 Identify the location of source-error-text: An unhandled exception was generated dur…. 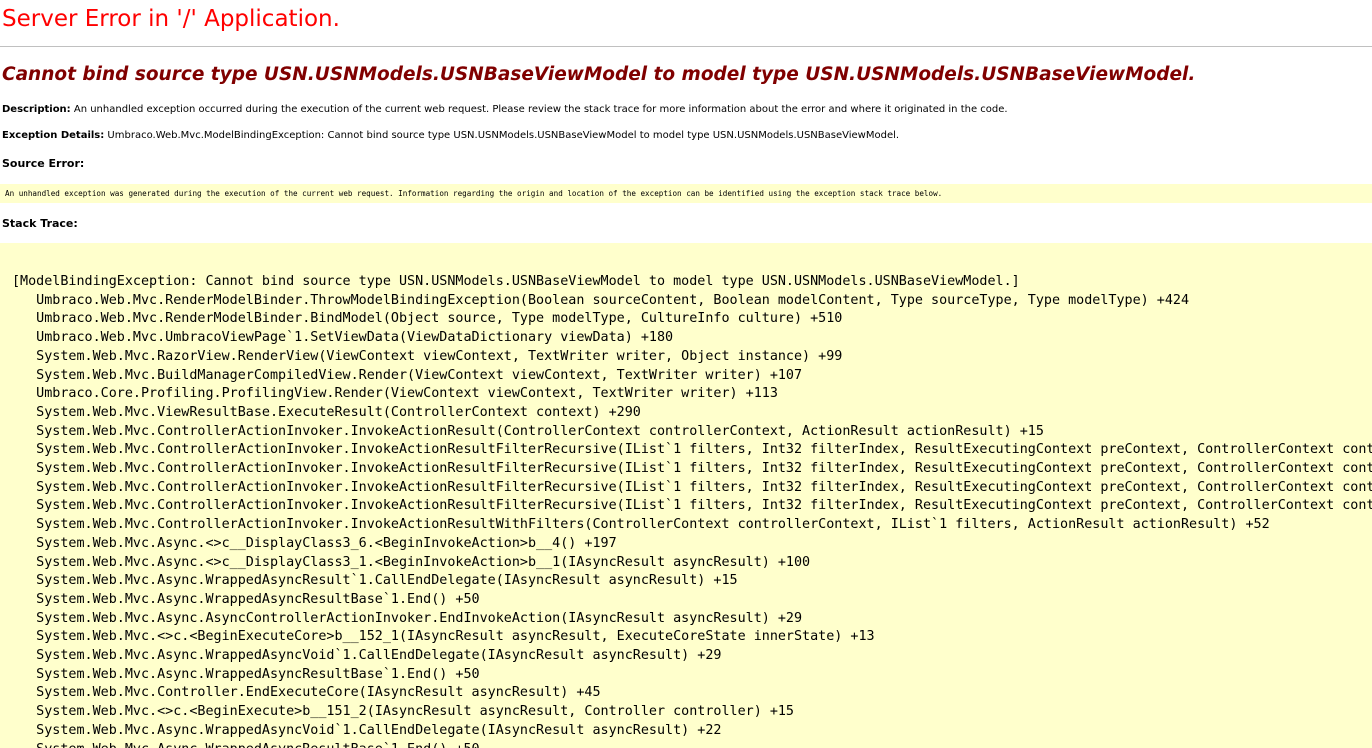
(474, 193).